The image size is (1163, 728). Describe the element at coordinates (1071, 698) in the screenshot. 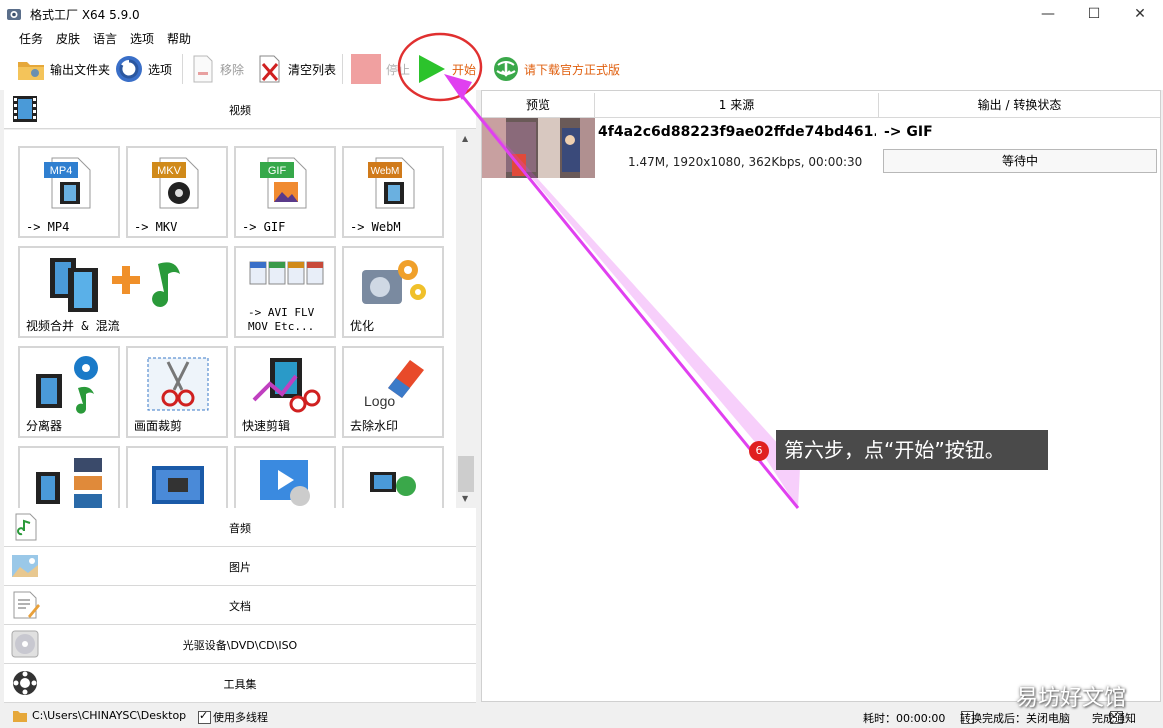

I see `watermark-text: 易坊好文馆` at that location.